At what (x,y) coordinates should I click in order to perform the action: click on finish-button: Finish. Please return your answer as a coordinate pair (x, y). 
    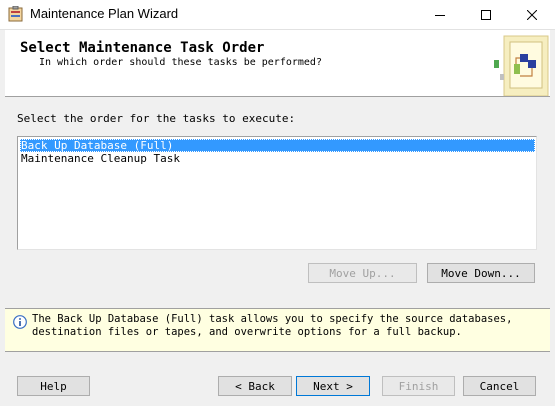
    Looking at the image, I should click on (418, 386).